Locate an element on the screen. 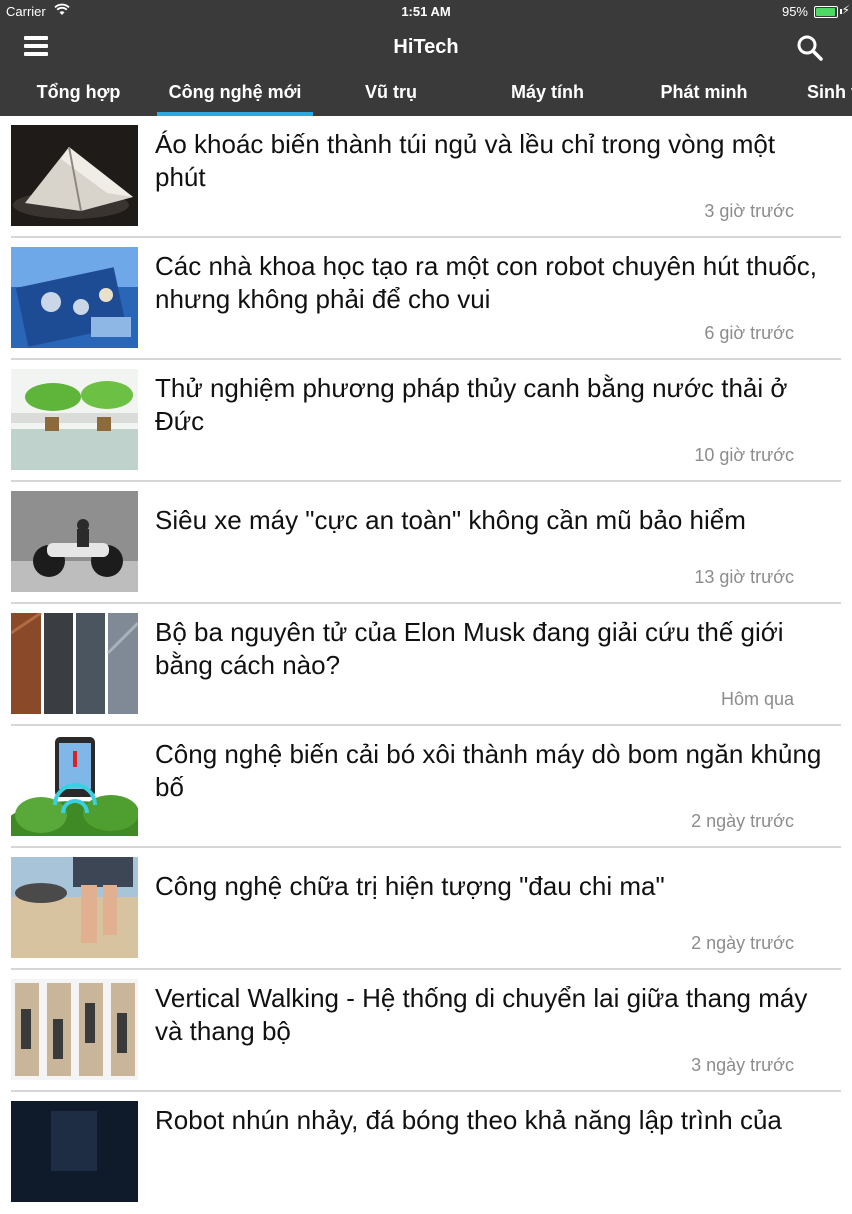  battery-percent: 95% is located at coordinates (794, 11).